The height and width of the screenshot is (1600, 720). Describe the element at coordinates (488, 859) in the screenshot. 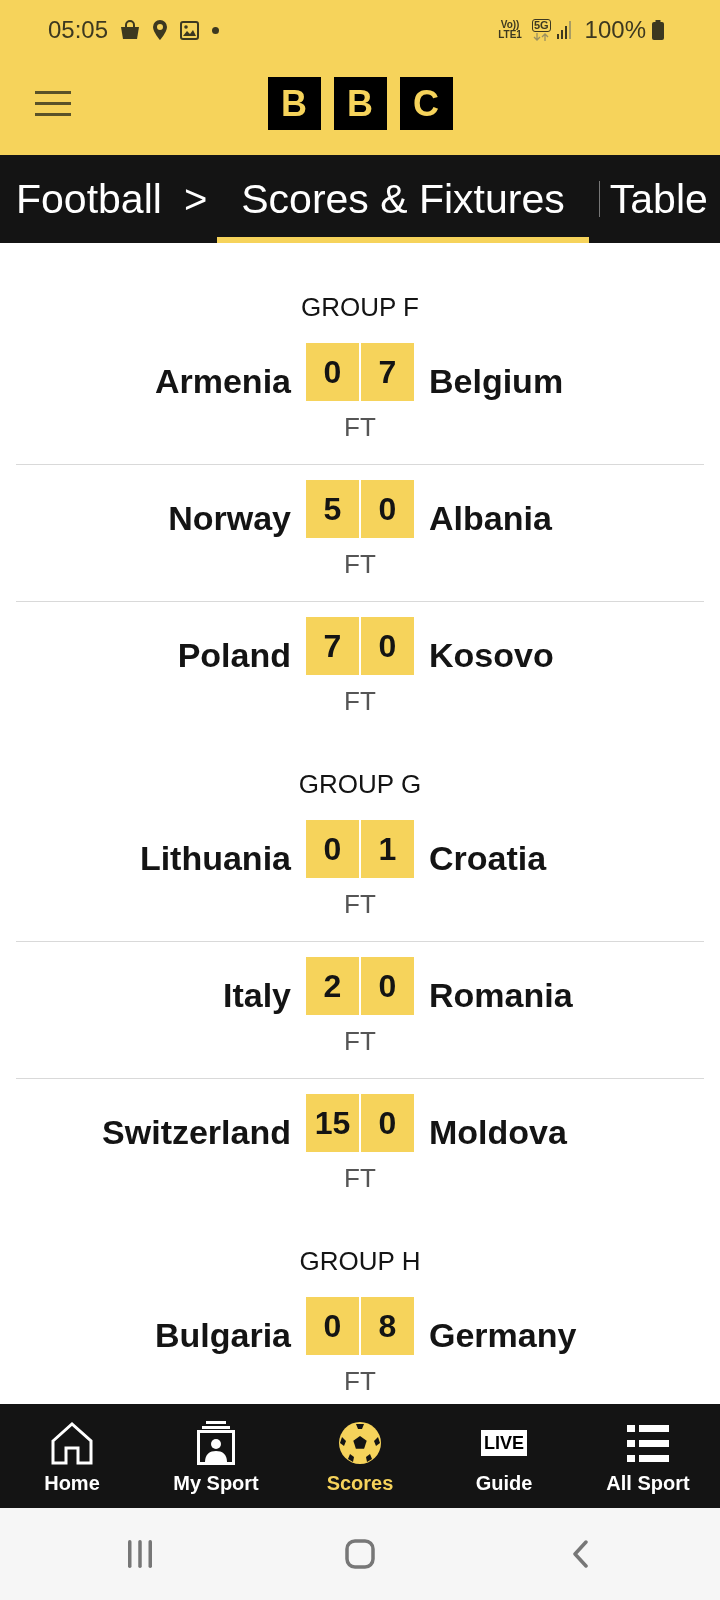

I see `away-team-name: Croatia` at that location.